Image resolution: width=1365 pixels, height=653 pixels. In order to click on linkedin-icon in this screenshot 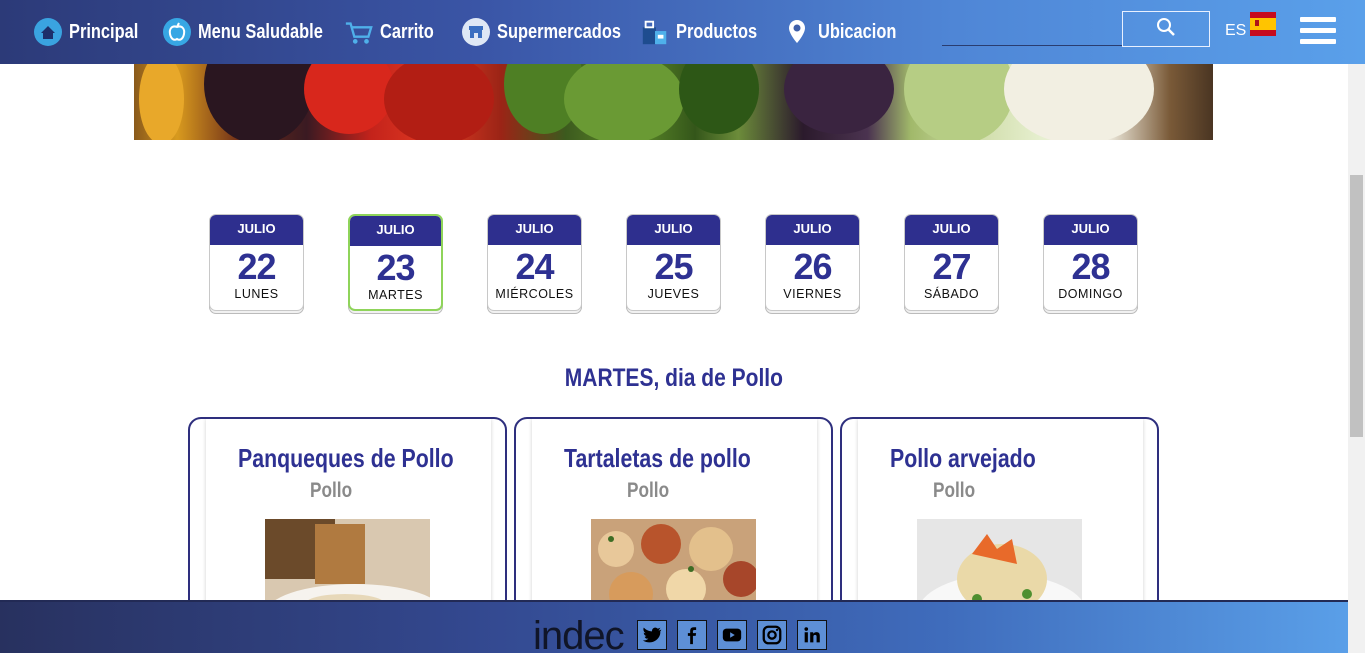, I will do `click(812, 635)`.